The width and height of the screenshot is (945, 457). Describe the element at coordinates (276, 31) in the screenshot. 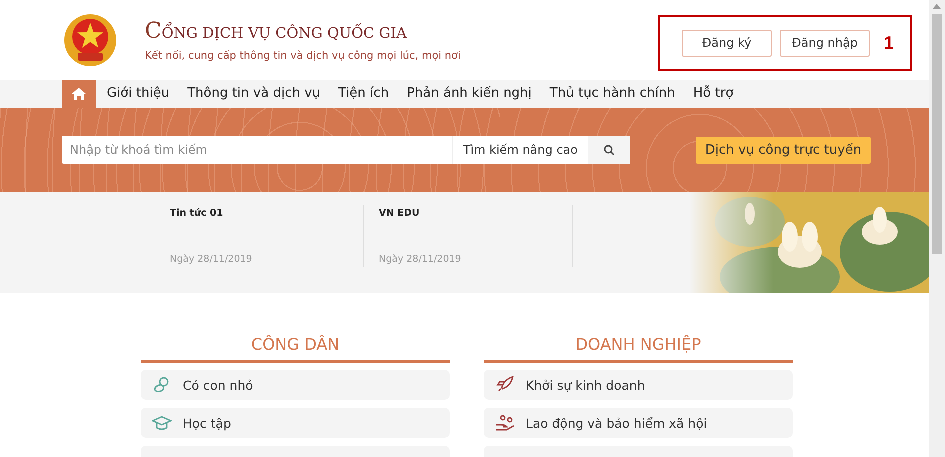

I see `site-title: CỔNG DỊCH VỤ CÔNG QUỐC GIA` at that location.